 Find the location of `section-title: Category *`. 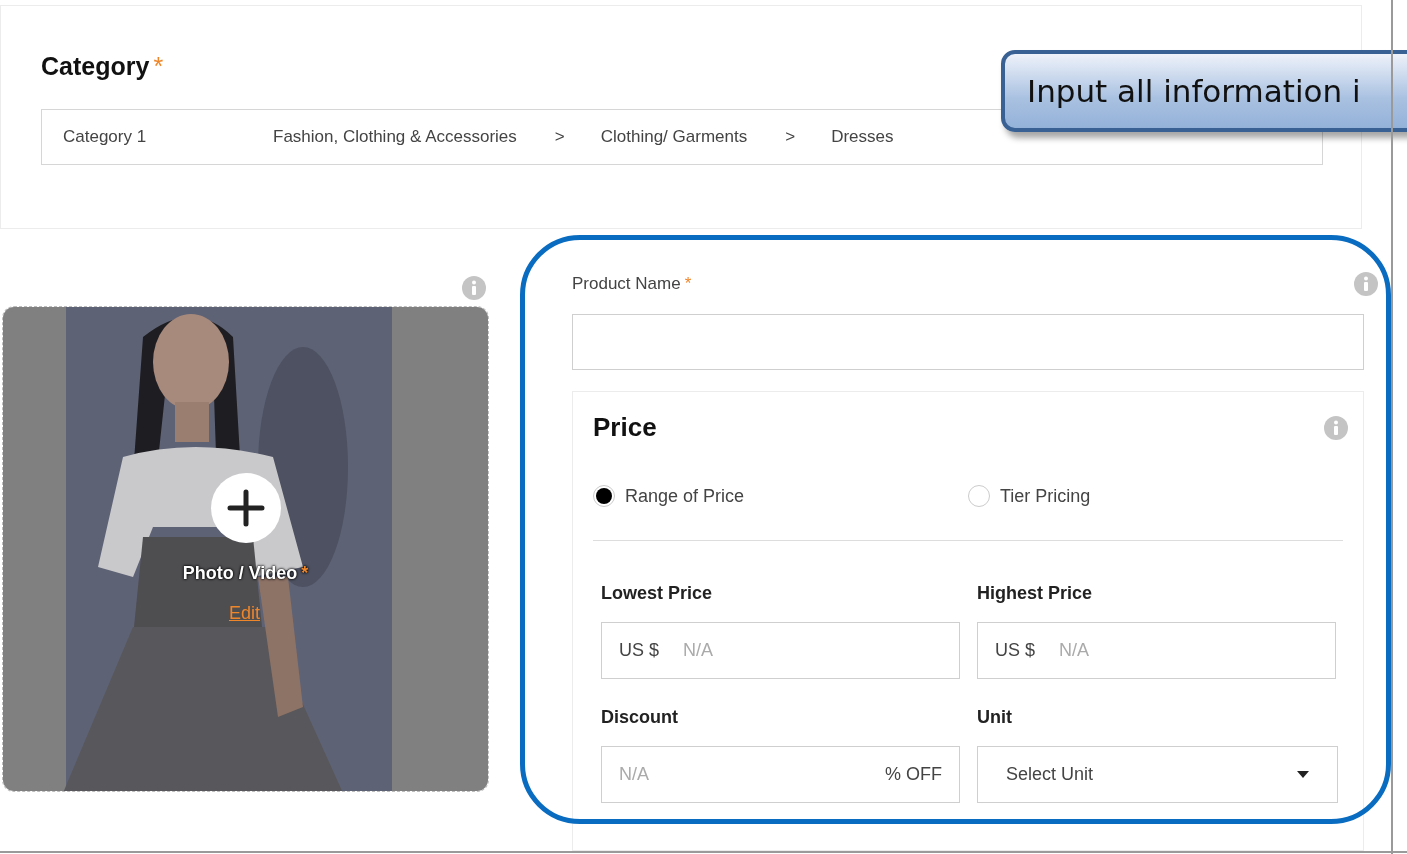

section-title: Category * is located at coordinates (102, 66).